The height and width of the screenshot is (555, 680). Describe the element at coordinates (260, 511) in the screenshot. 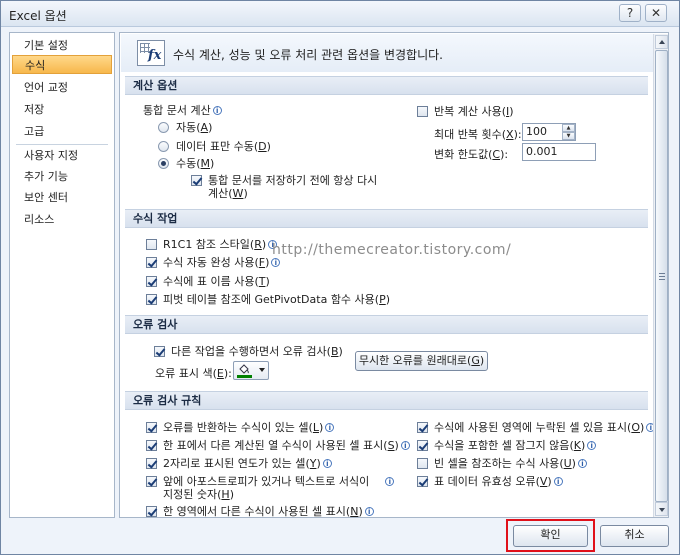

I see `checkbox-rule-inconsistent-formula: 한 영역에서 다른 수식이 사용된 셀 표시(N) i` at that location.